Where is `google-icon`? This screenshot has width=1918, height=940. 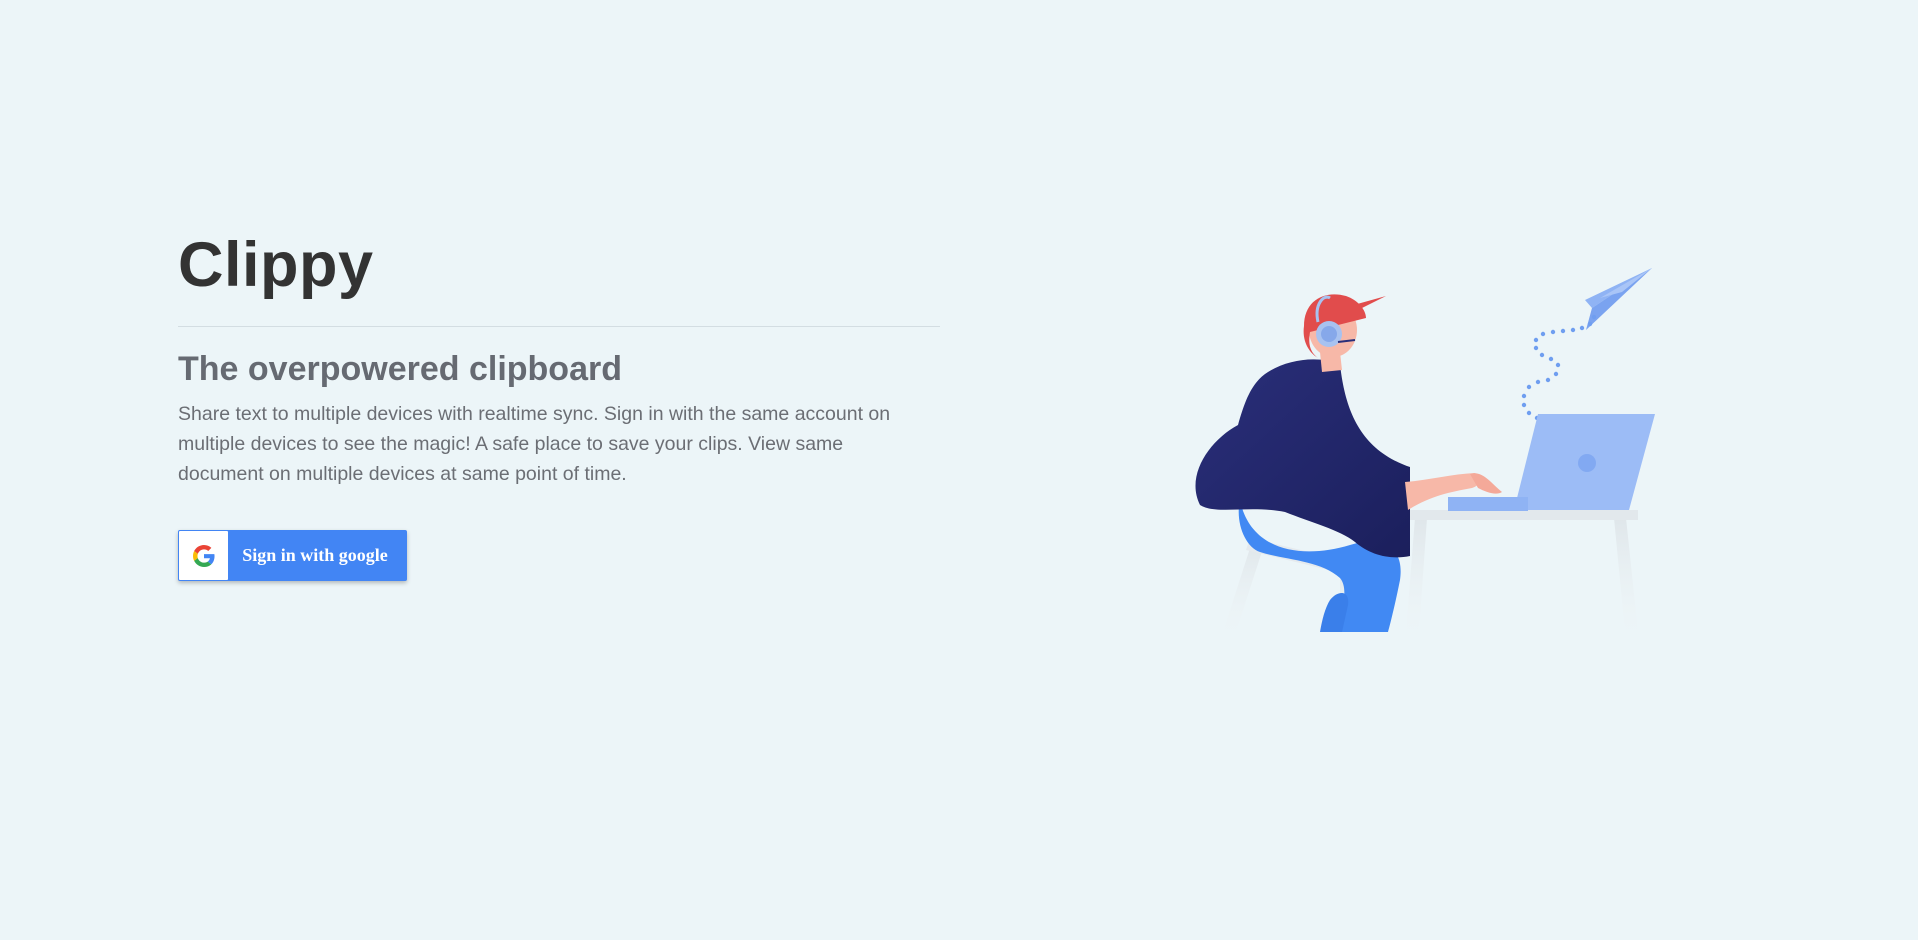
google-icon is located at coordinates (203, 555).